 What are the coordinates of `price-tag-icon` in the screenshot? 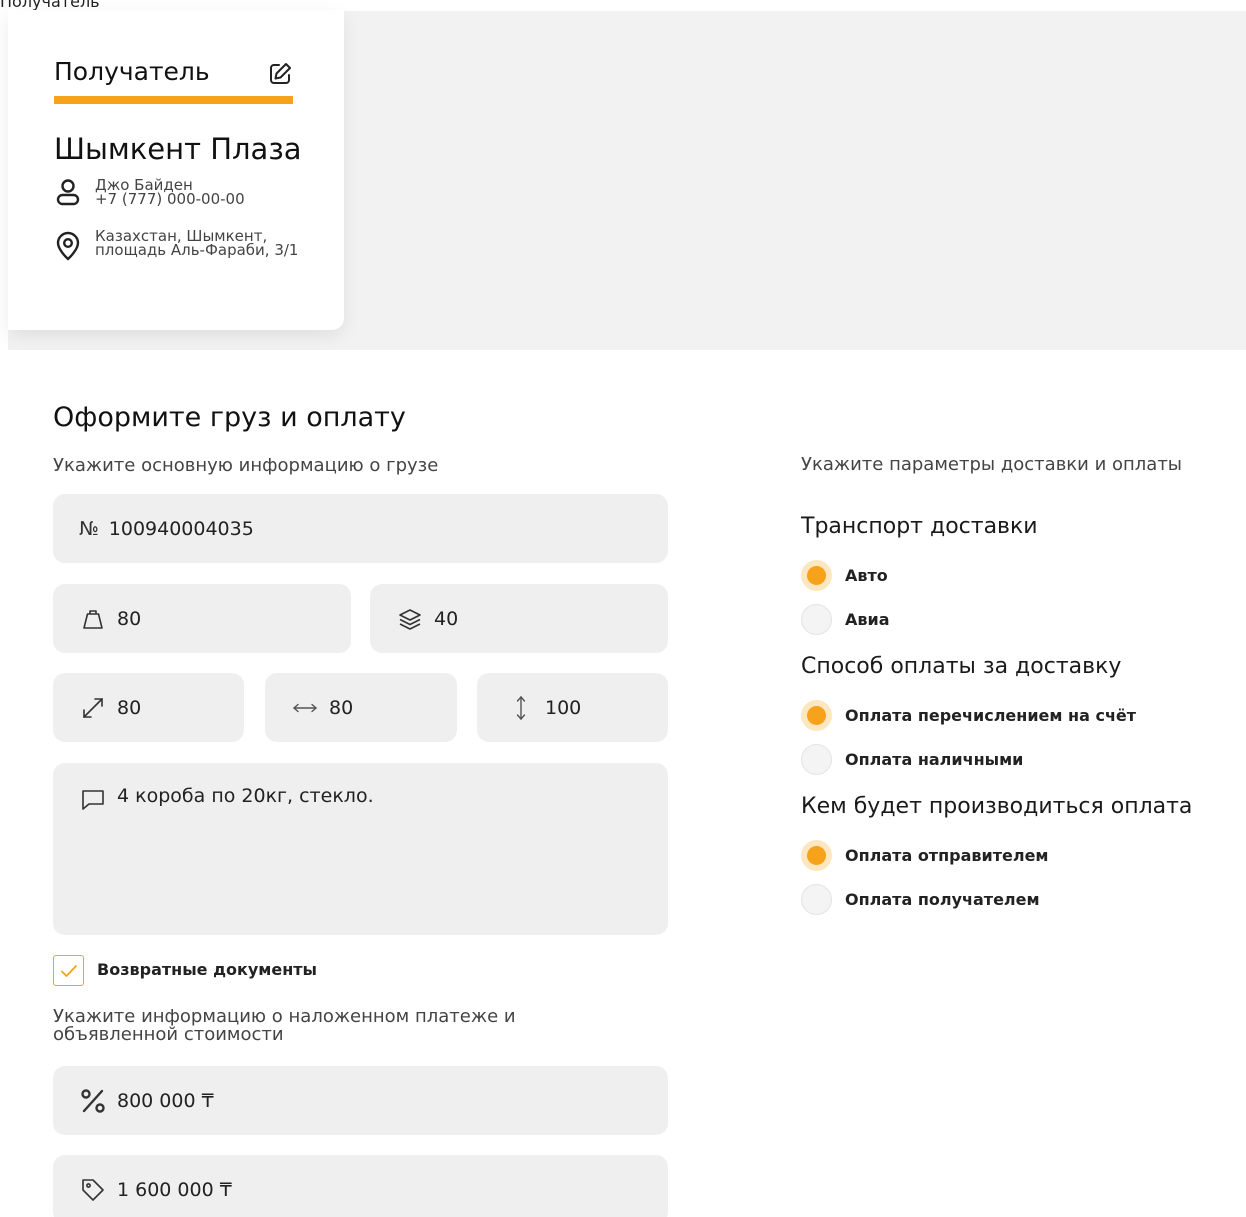 It's located at (93, 1190).